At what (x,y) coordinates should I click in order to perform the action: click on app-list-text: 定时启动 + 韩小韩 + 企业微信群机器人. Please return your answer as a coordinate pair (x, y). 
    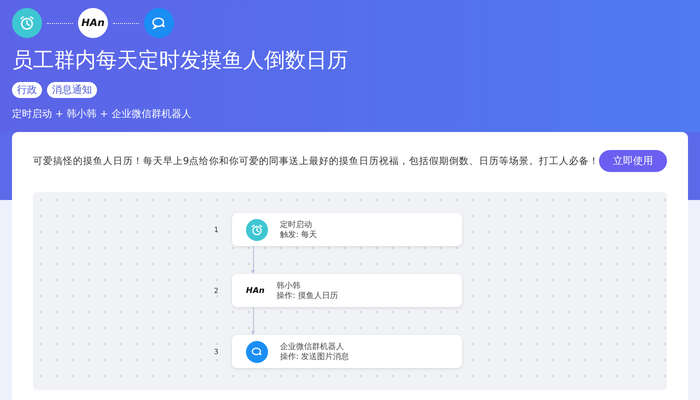
    Looking at the image, I should click on (102, 114).